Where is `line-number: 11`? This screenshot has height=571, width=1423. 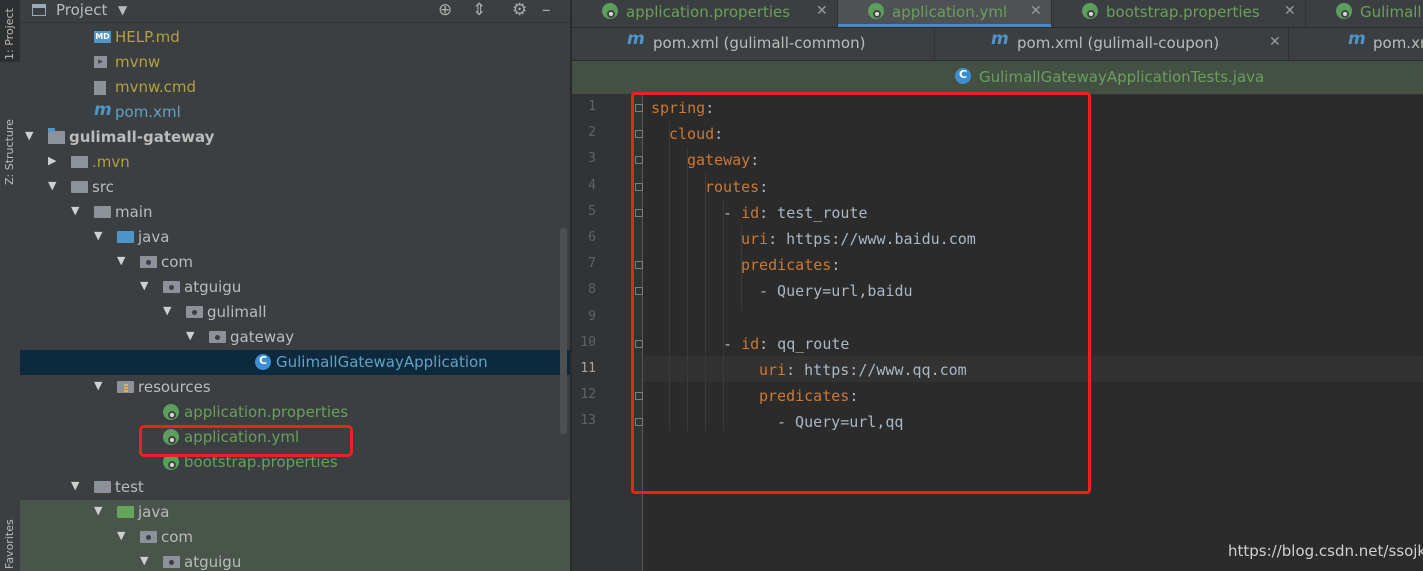
line-number: 11 is located at coordinates (588, 368).